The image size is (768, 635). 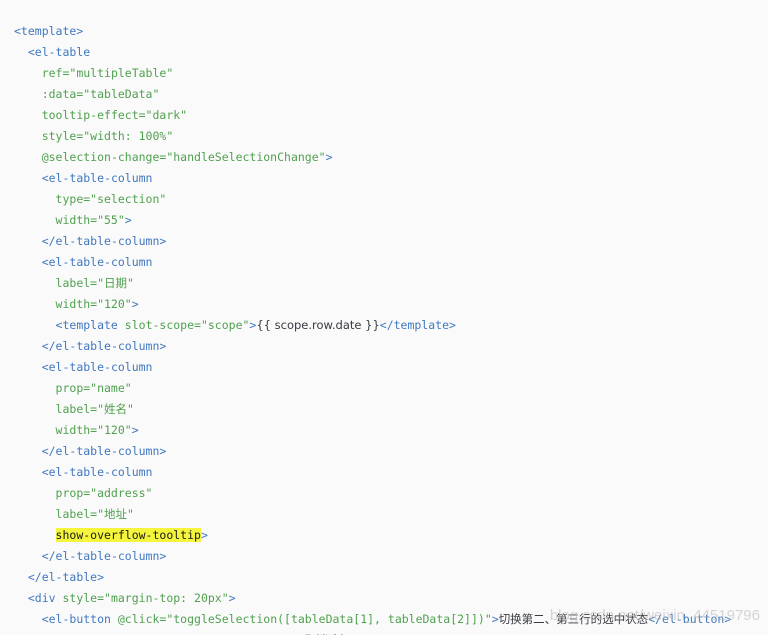 What do you see at coordinates (90, 220) in the screenshot?
I see `code-token: width="55"` at bounding box center [90, 220].